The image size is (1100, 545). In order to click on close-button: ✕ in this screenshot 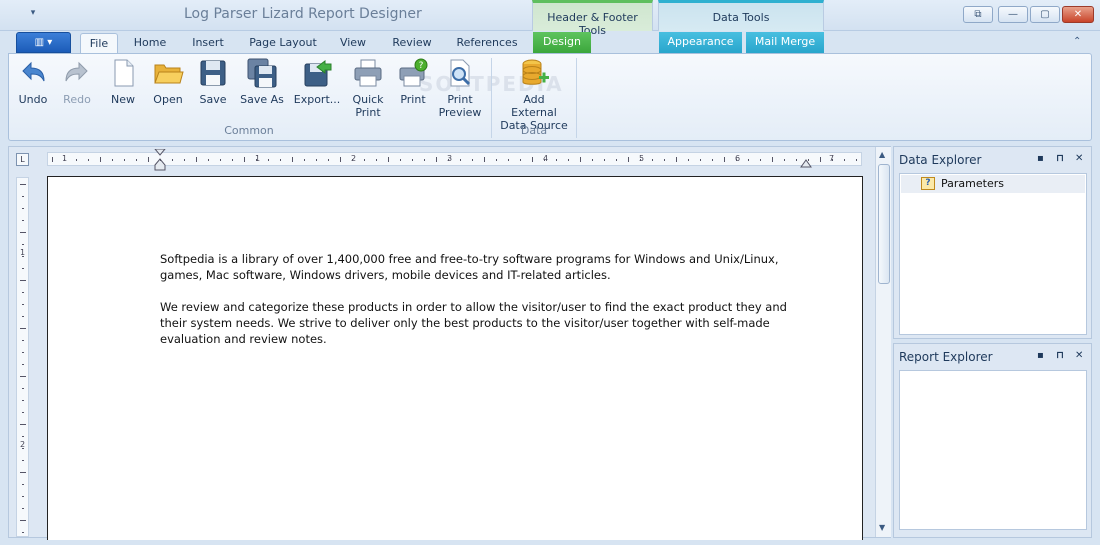, I will do `click(1078, 14)`.